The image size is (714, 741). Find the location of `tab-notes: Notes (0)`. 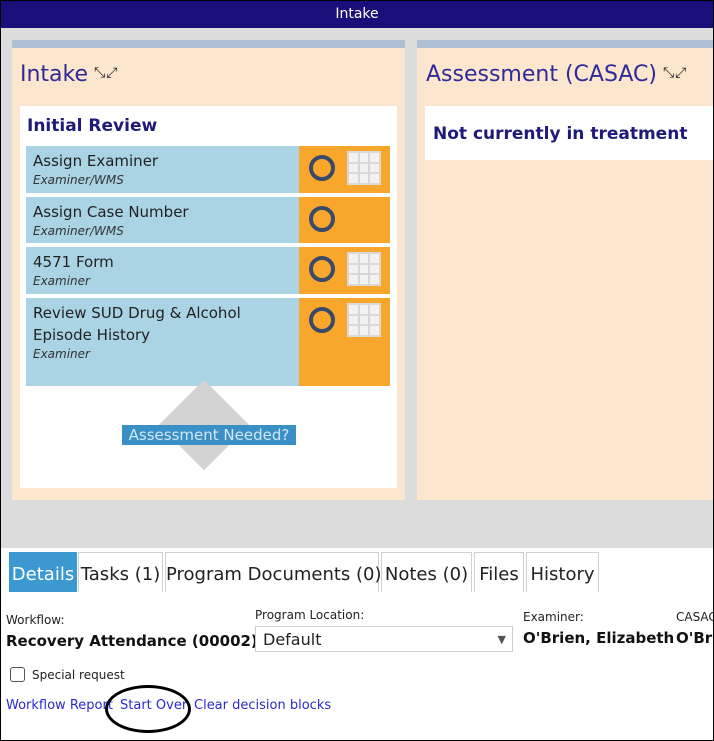

tab-notes: Notes (0) is located at coordinates (426, 572).